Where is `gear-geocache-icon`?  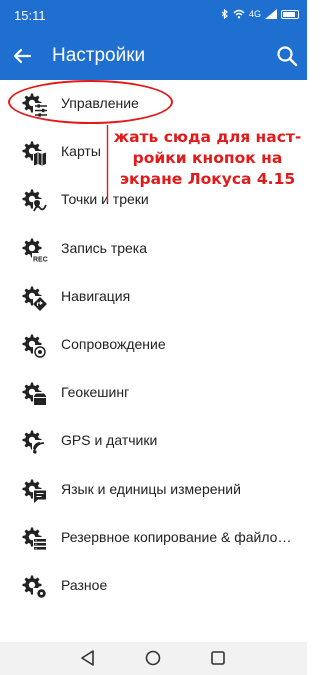
gear-geocache-icon is located at coordinates (35, 395).